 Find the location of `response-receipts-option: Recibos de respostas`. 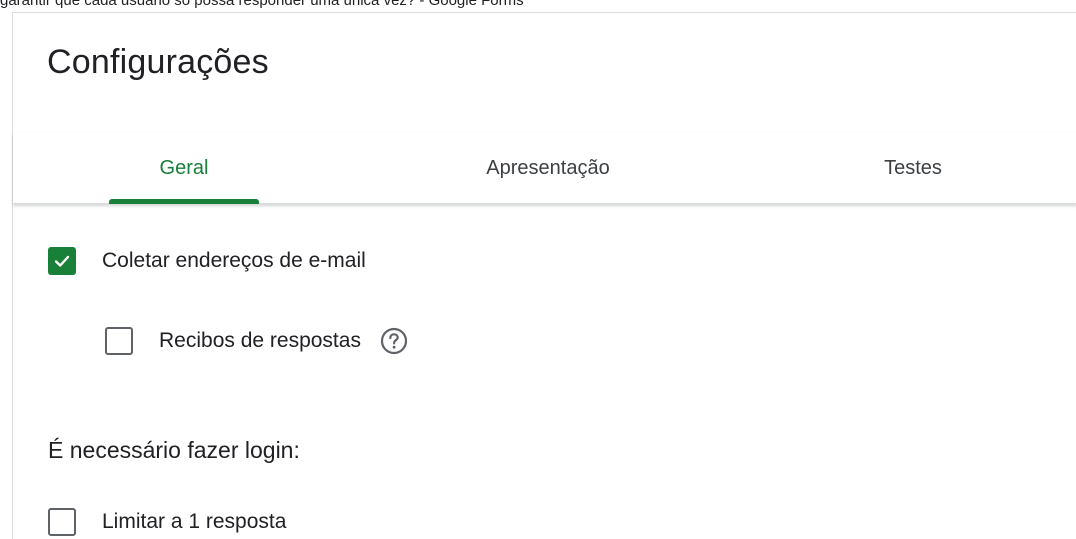

response-receipts-option: Recibos de respostas is located at coordinates (257, 341).